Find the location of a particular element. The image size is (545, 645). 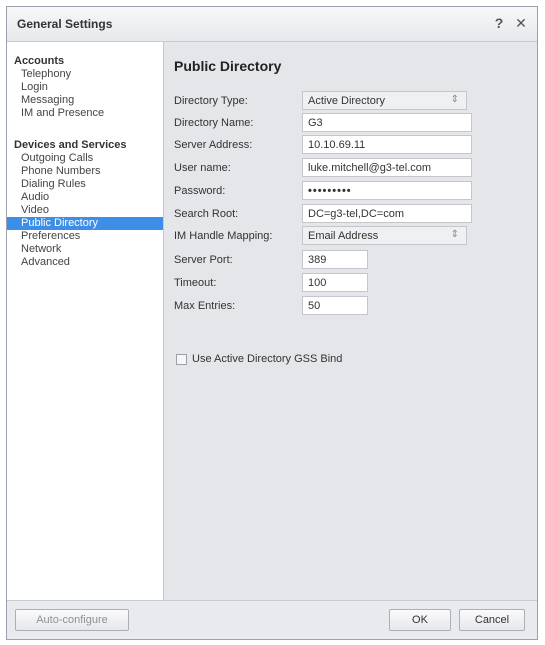

ok-button: OK is located at coordinates (420, 620).